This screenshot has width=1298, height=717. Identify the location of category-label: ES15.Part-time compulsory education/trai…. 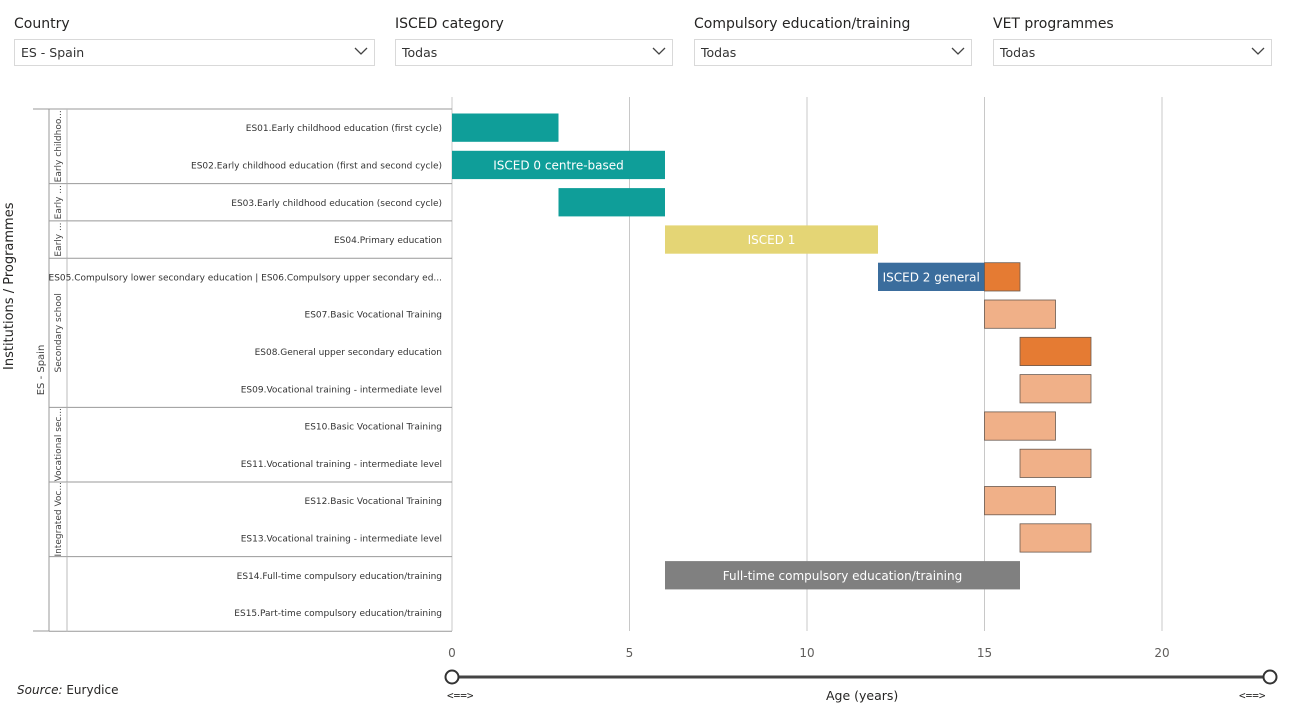
(338, 614).